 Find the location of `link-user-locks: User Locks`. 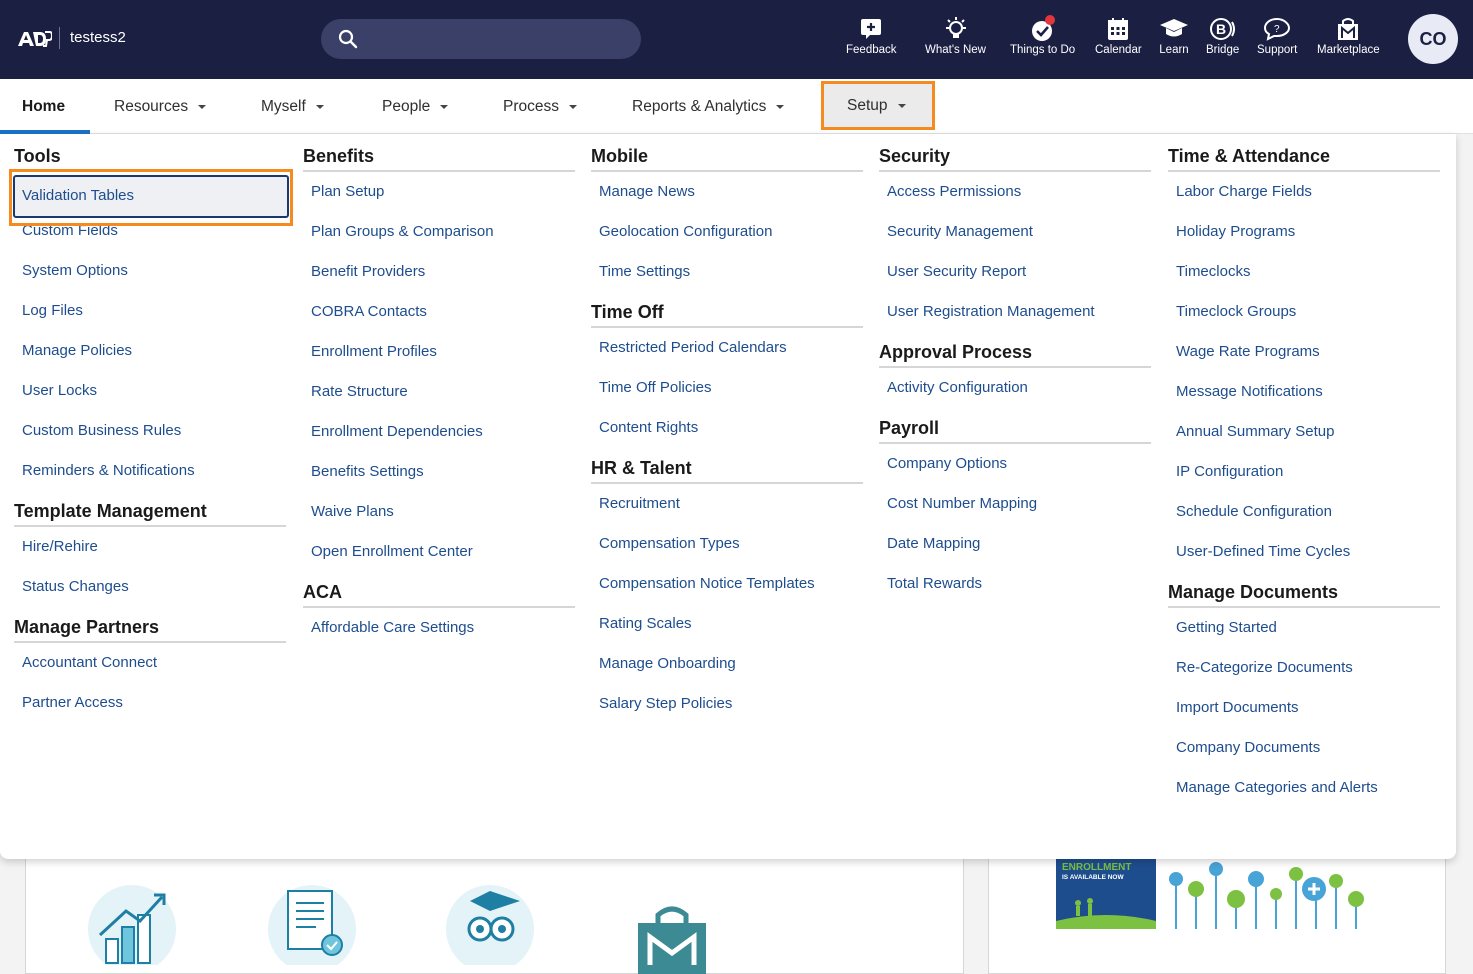

link-user-locks: User Locks is located at coordinates (150, 391).